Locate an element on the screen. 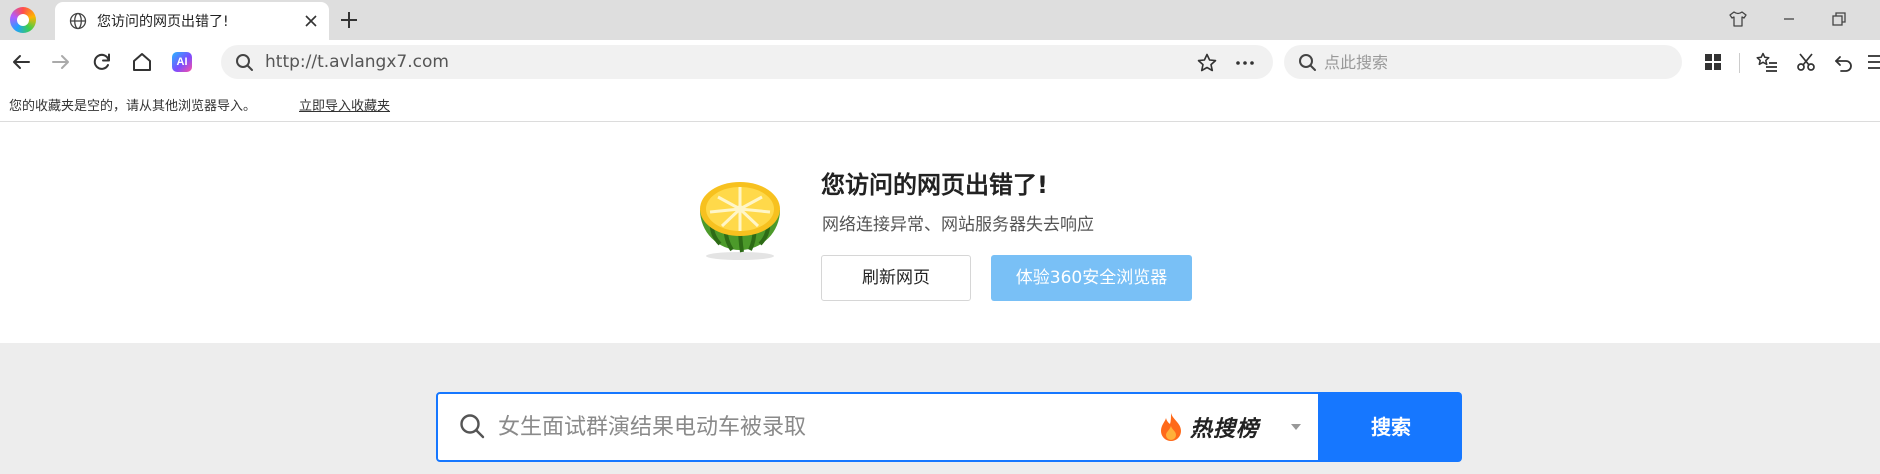 The image size is (1880, 474). import-bookmarks-link: 立即导入收藏夹 is located at coordinates (344, 104).